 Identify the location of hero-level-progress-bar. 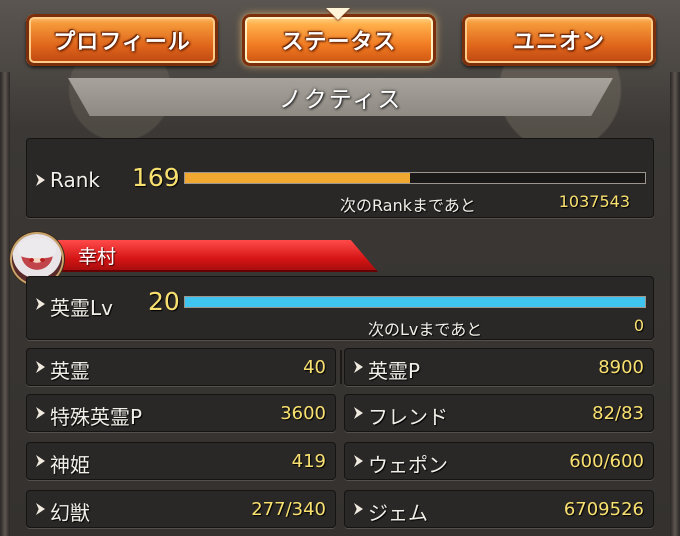
(415, 302).